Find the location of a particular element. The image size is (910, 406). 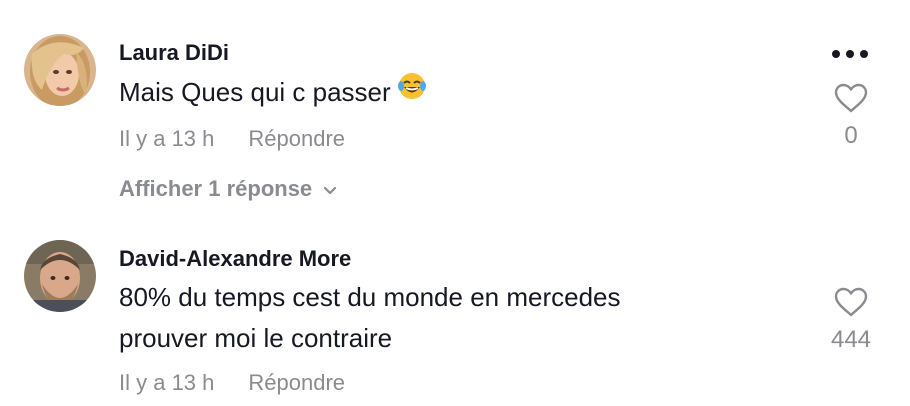

like-count: 0 is located at coordinates (851, 135).